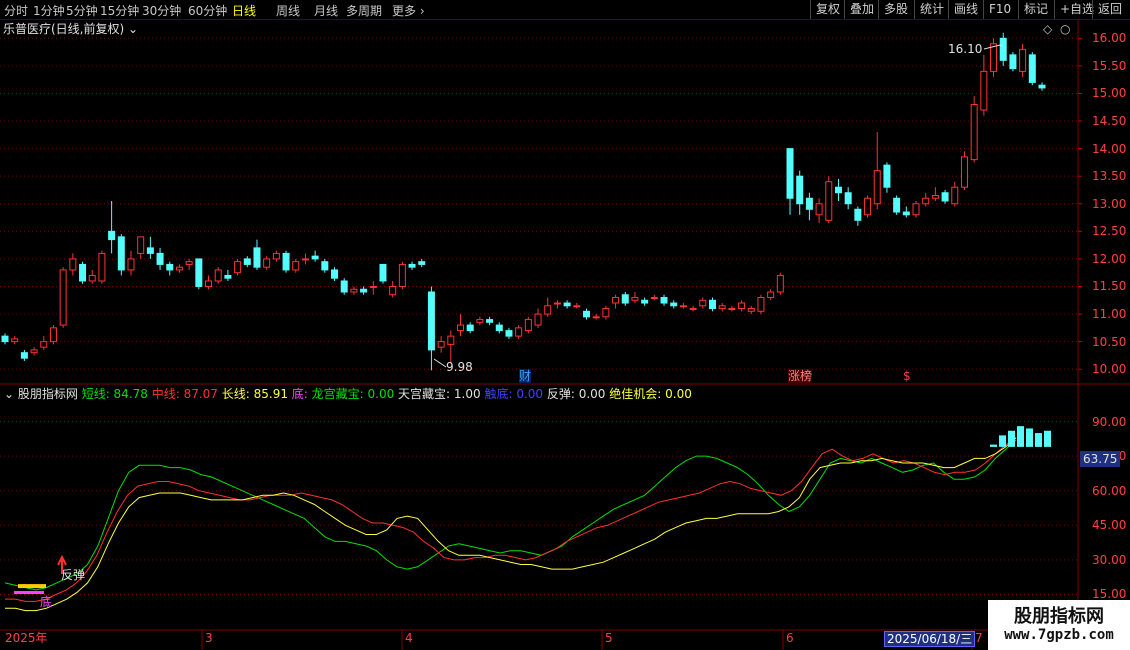 The width and height of the screenshot is (1130, 650). What do you see at coordinates (1109, 525) in the screenshot?
I see `indicator-axis-label-3: 45.00` at bounding box center [1109, 525].